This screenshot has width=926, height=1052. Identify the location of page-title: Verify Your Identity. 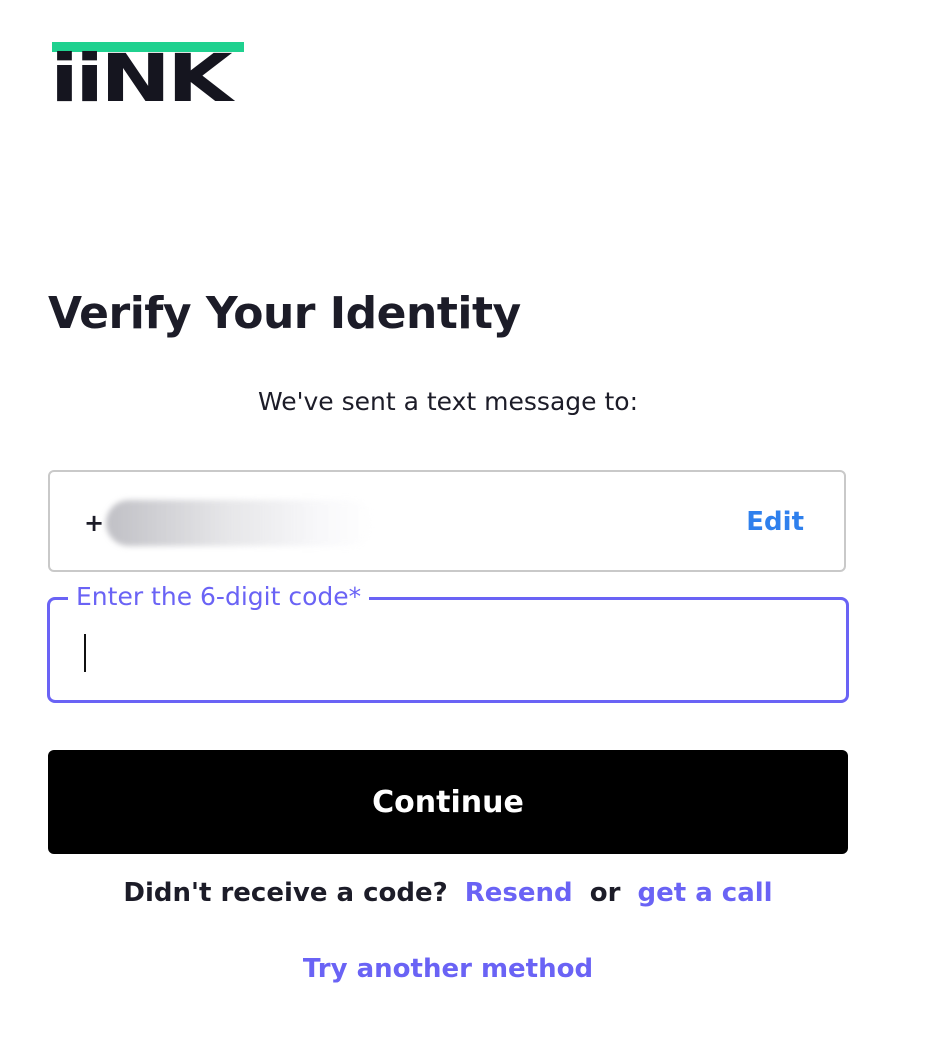
(284, 313).